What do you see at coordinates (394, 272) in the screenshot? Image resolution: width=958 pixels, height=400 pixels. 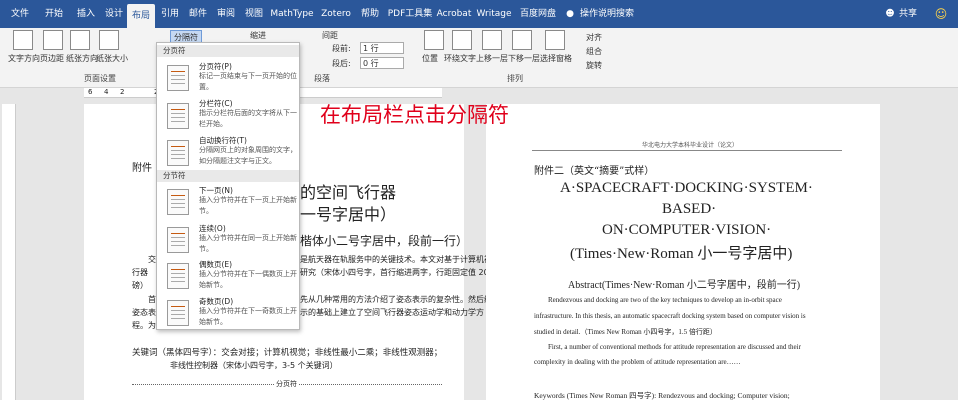 I see `para-fragment: 研究（宋体小四号字，首行缩进两字，行距固定值 20` at bounding box center [394, 272].